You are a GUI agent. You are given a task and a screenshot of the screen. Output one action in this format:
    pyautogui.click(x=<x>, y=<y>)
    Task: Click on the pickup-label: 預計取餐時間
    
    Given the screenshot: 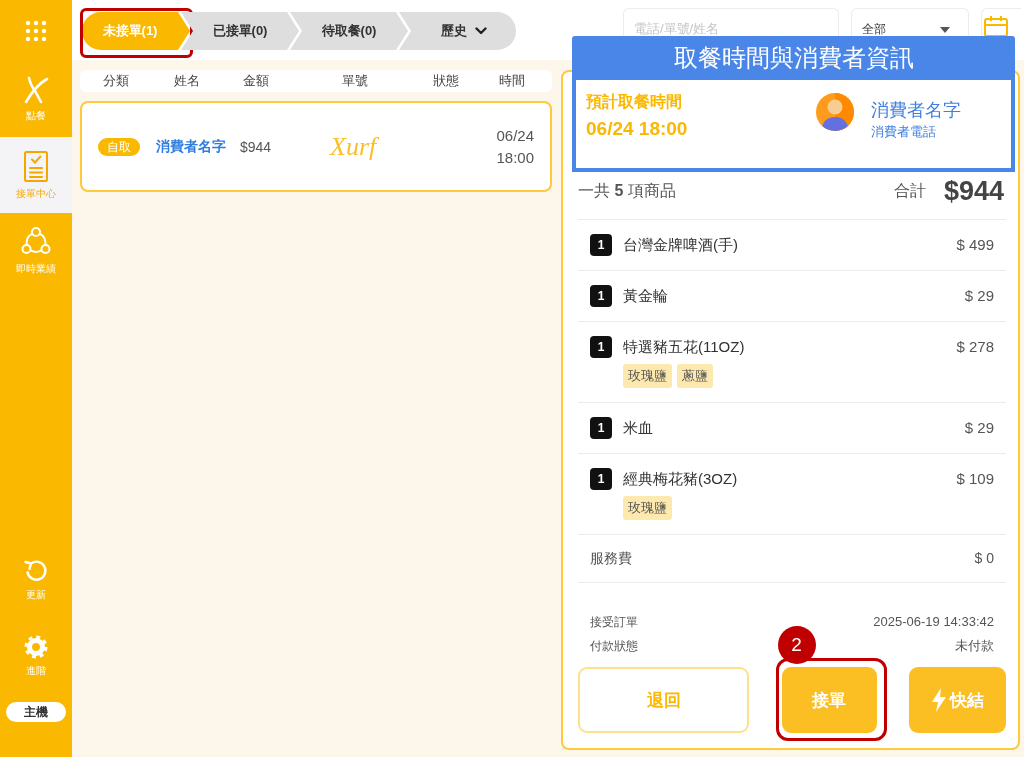 What is the action you would take?
    pyautogui.click(x=634, y=102)
    